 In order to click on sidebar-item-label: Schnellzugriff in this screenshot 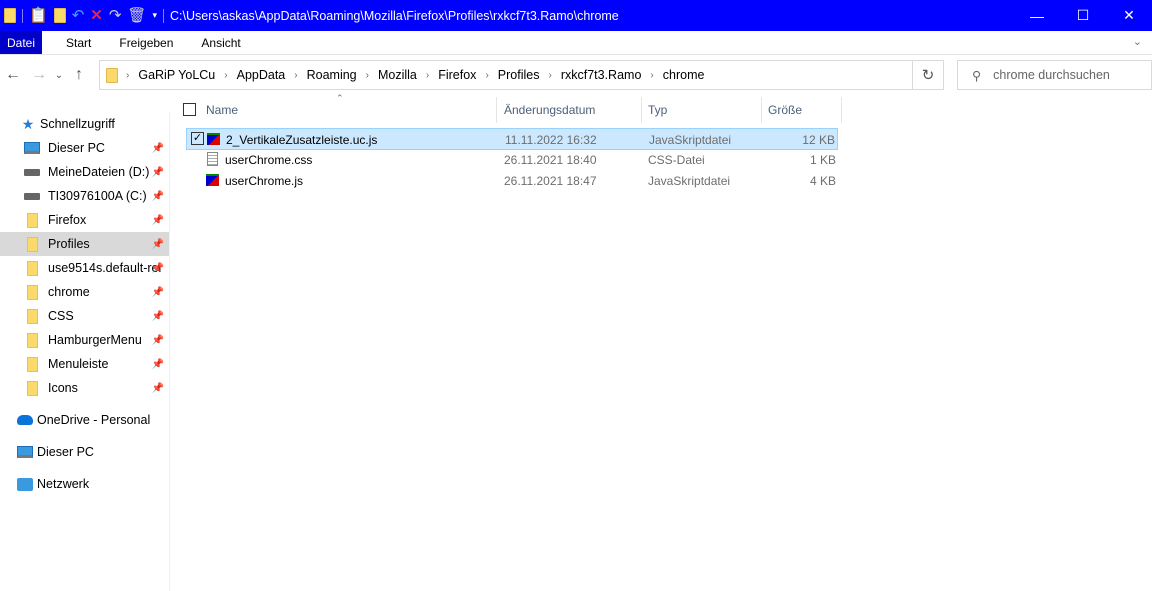, I will do `click(77, 124)`.